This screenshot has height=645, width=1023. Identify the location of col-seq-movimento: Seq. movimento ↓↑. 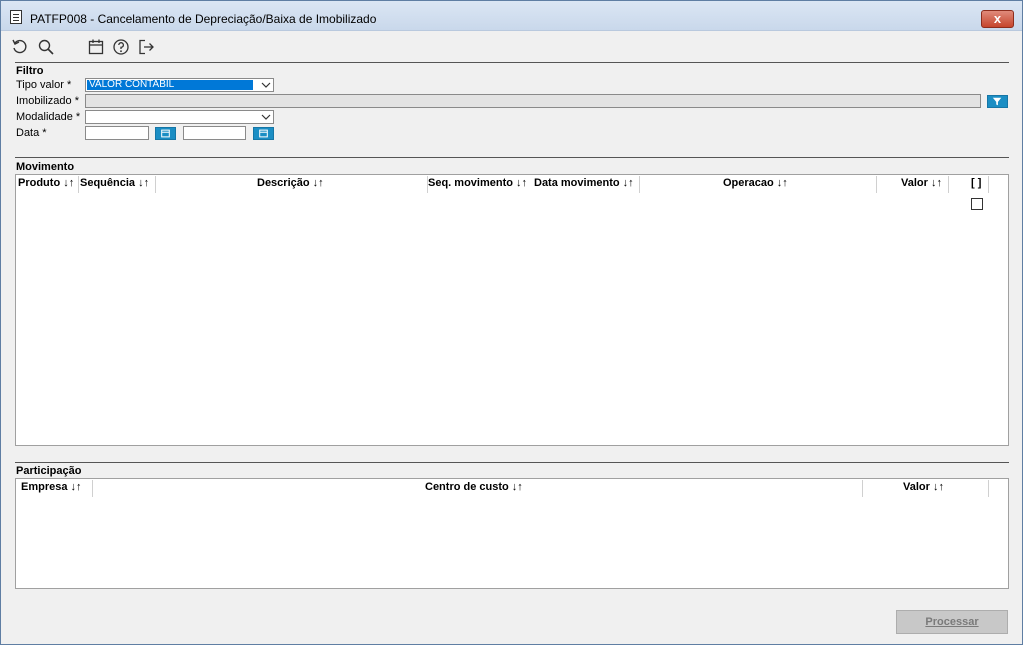
(477, 183).